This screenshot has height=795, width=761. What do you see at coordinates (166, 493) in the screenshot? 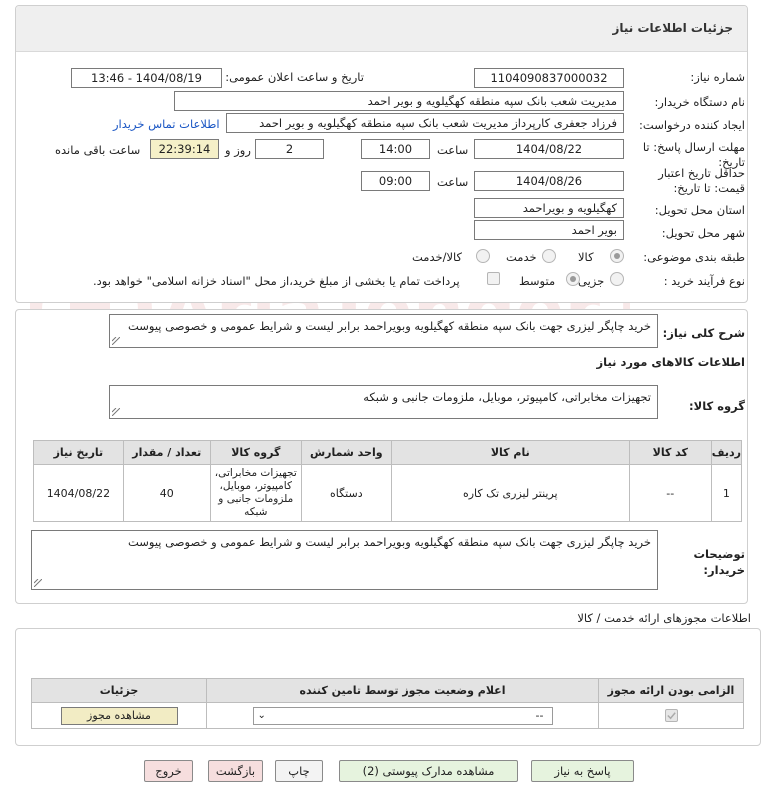
I see `cell-qty: 40` at bounding box center [166, 493].